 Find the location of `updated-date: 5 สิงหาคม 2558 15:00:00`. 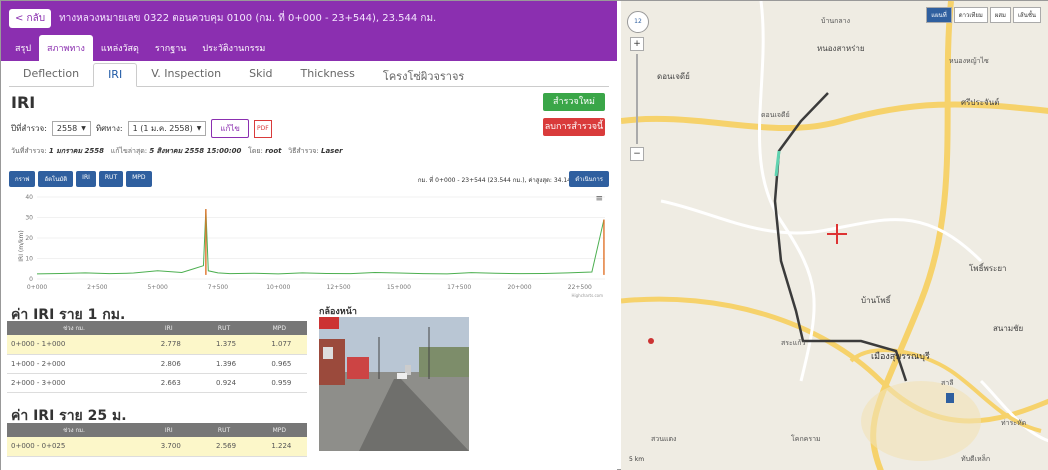

updated-date: 5 สิงหาคม 2558 15:00:00 is located at coordinates (195, 151).